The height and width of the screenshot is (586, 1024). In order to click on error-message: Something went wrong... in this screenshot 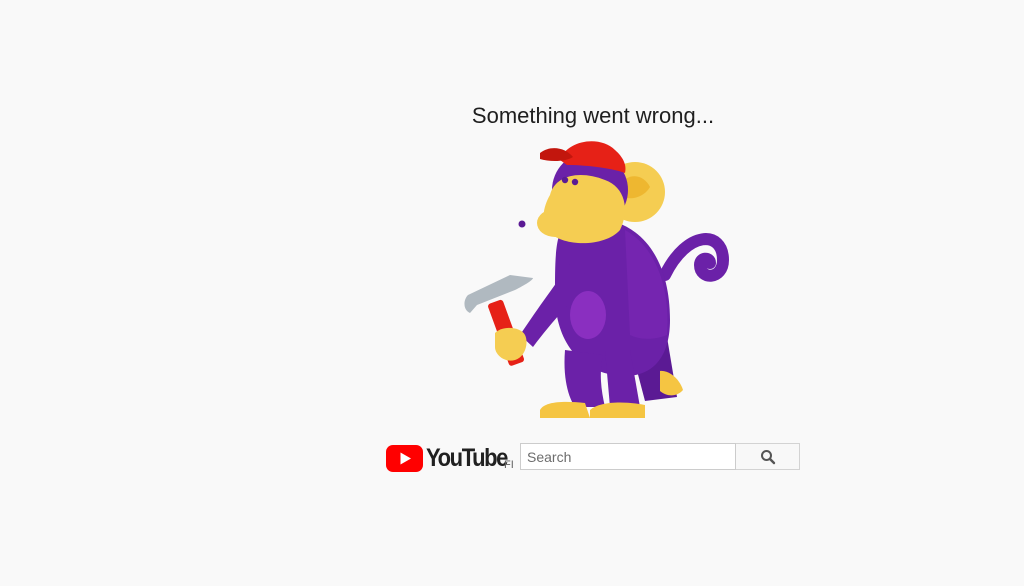, I will do `click(593, 115)`.